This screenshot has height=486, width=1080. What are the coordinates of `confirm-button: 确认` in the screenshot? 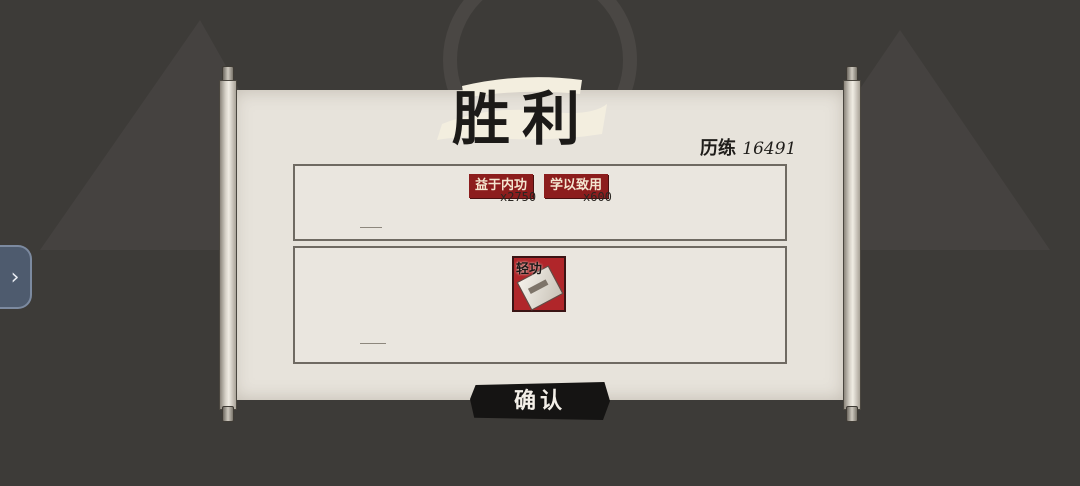 It's located at (540, 401).